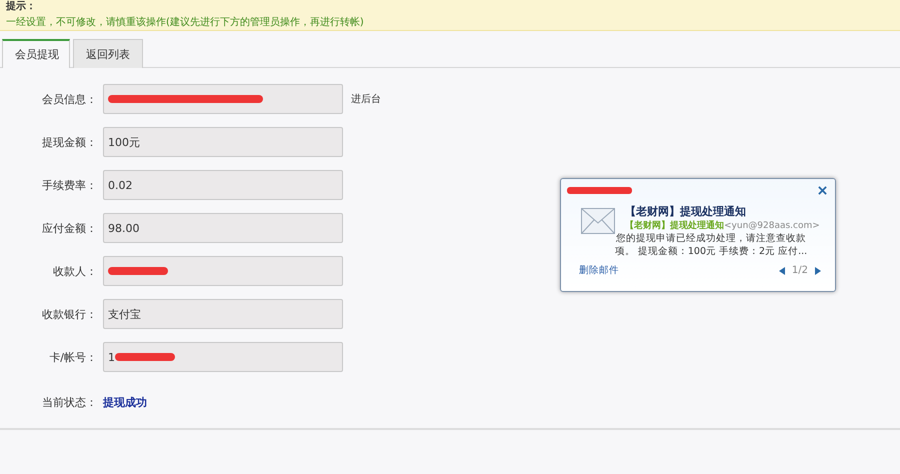  I want to click on input-field: 98.00, so click(223, 228).